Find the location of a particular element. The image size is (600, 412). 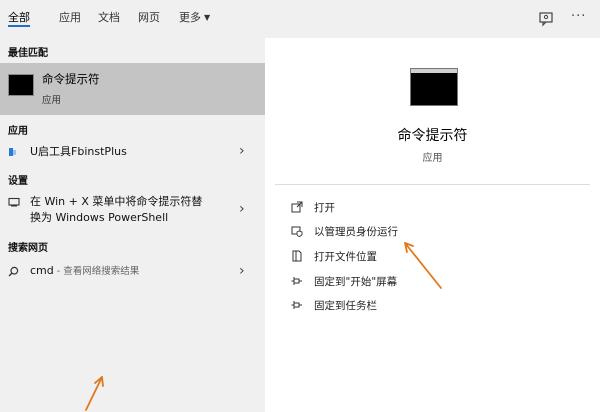

tab-more-label: 更多 is located at coordinates (190, 17).